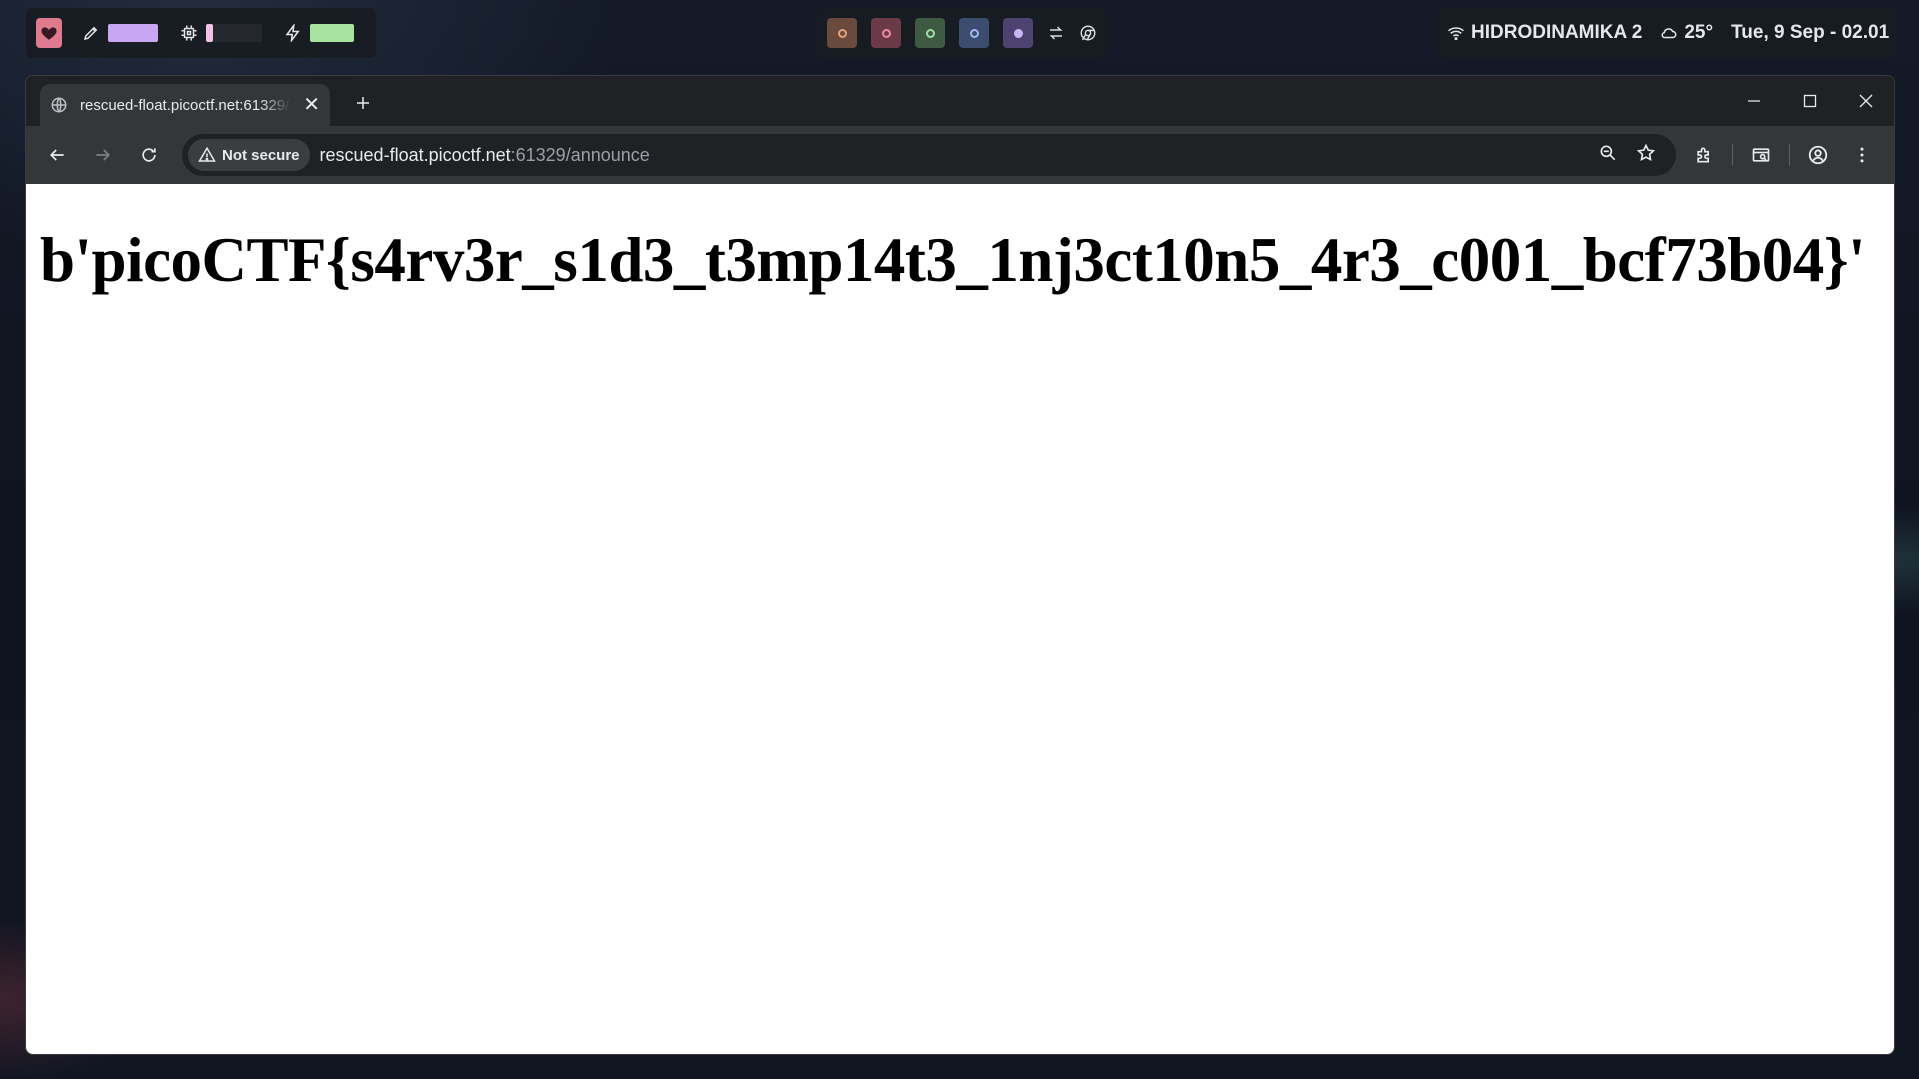 This screenshot has height=1079, width=1919. I want to click on menu-button, so click(1862, 155).